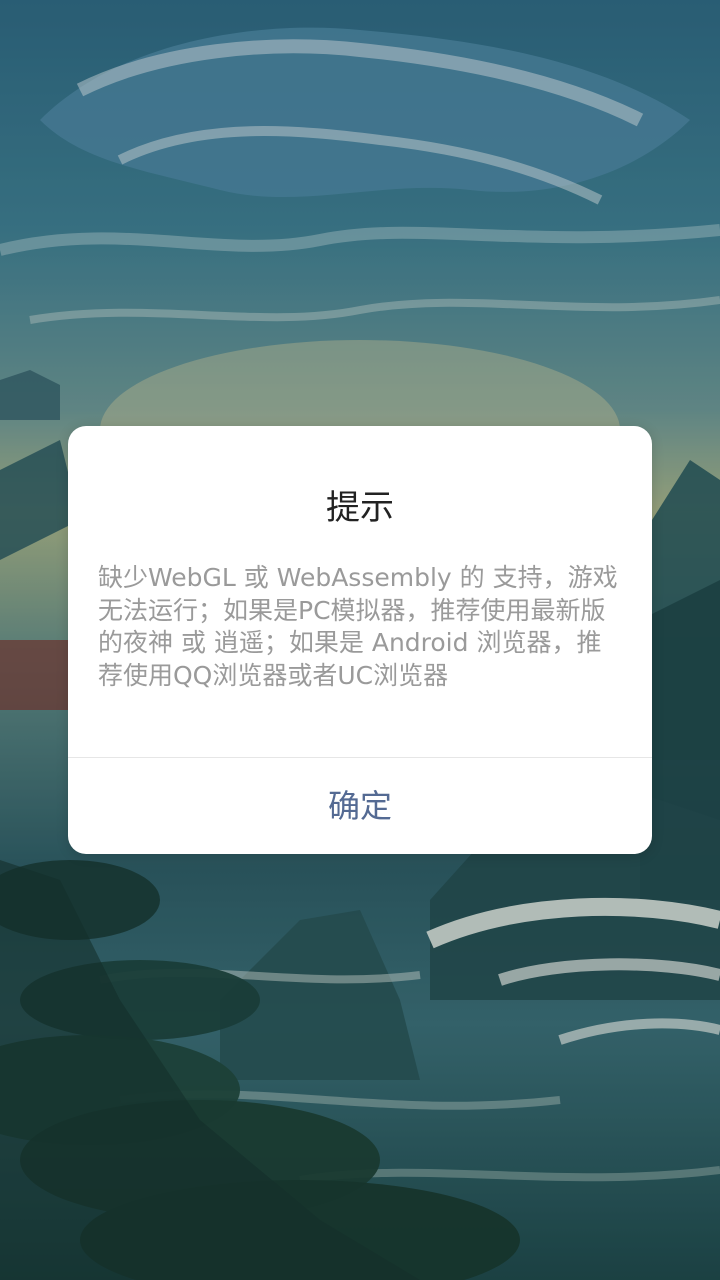 This screenshot has width=720, height=1280. What do you see at coordinates (360, 508) in the screenshot?
I see `dialog-title: 提示` at bounding box center [360, 508].